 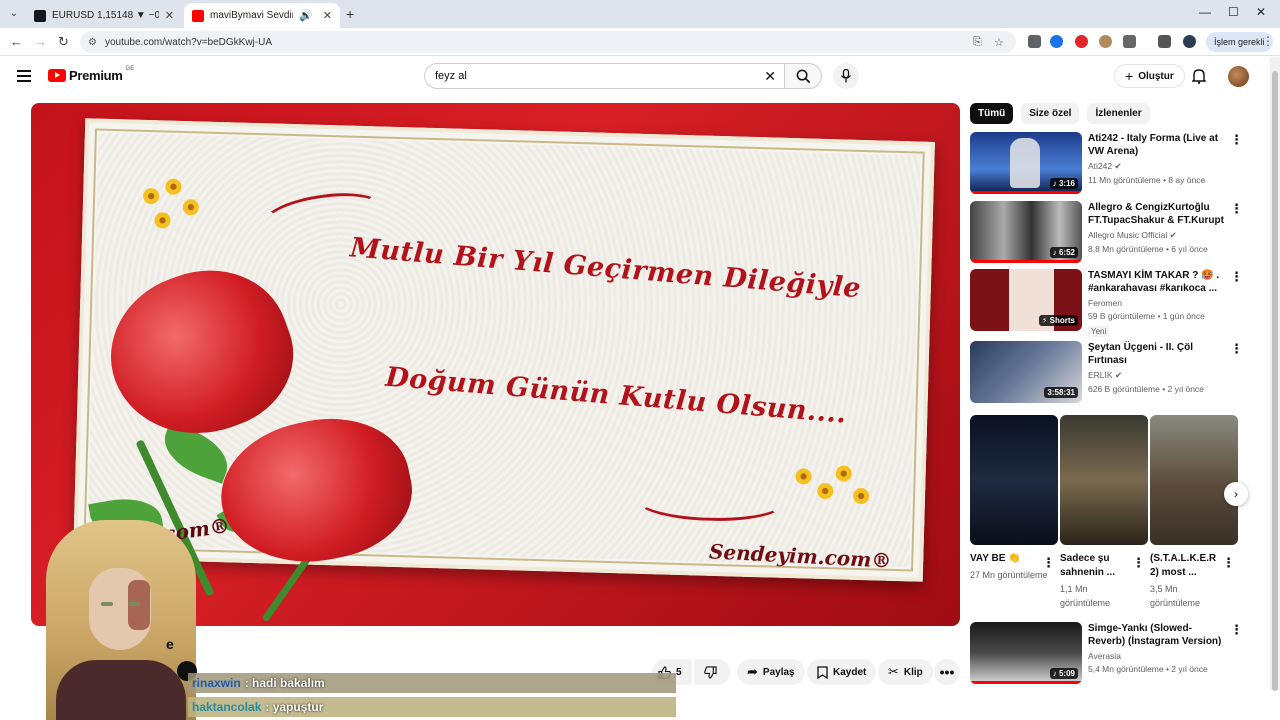 I want to click on short-views: 1,1 Mn görüntüleme, so click(x=1085, y=596).